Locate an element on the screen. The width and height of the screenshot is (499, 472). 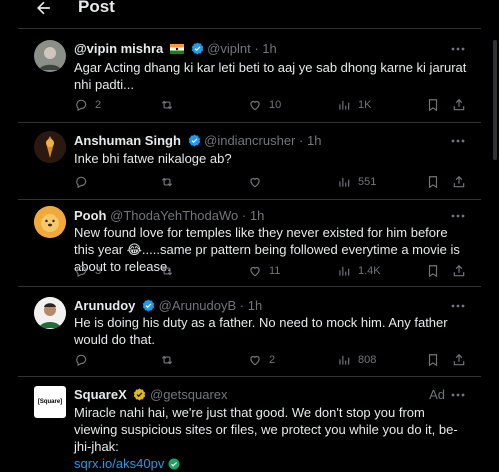
post-actions: 551 is located at coordinates (271, 182).